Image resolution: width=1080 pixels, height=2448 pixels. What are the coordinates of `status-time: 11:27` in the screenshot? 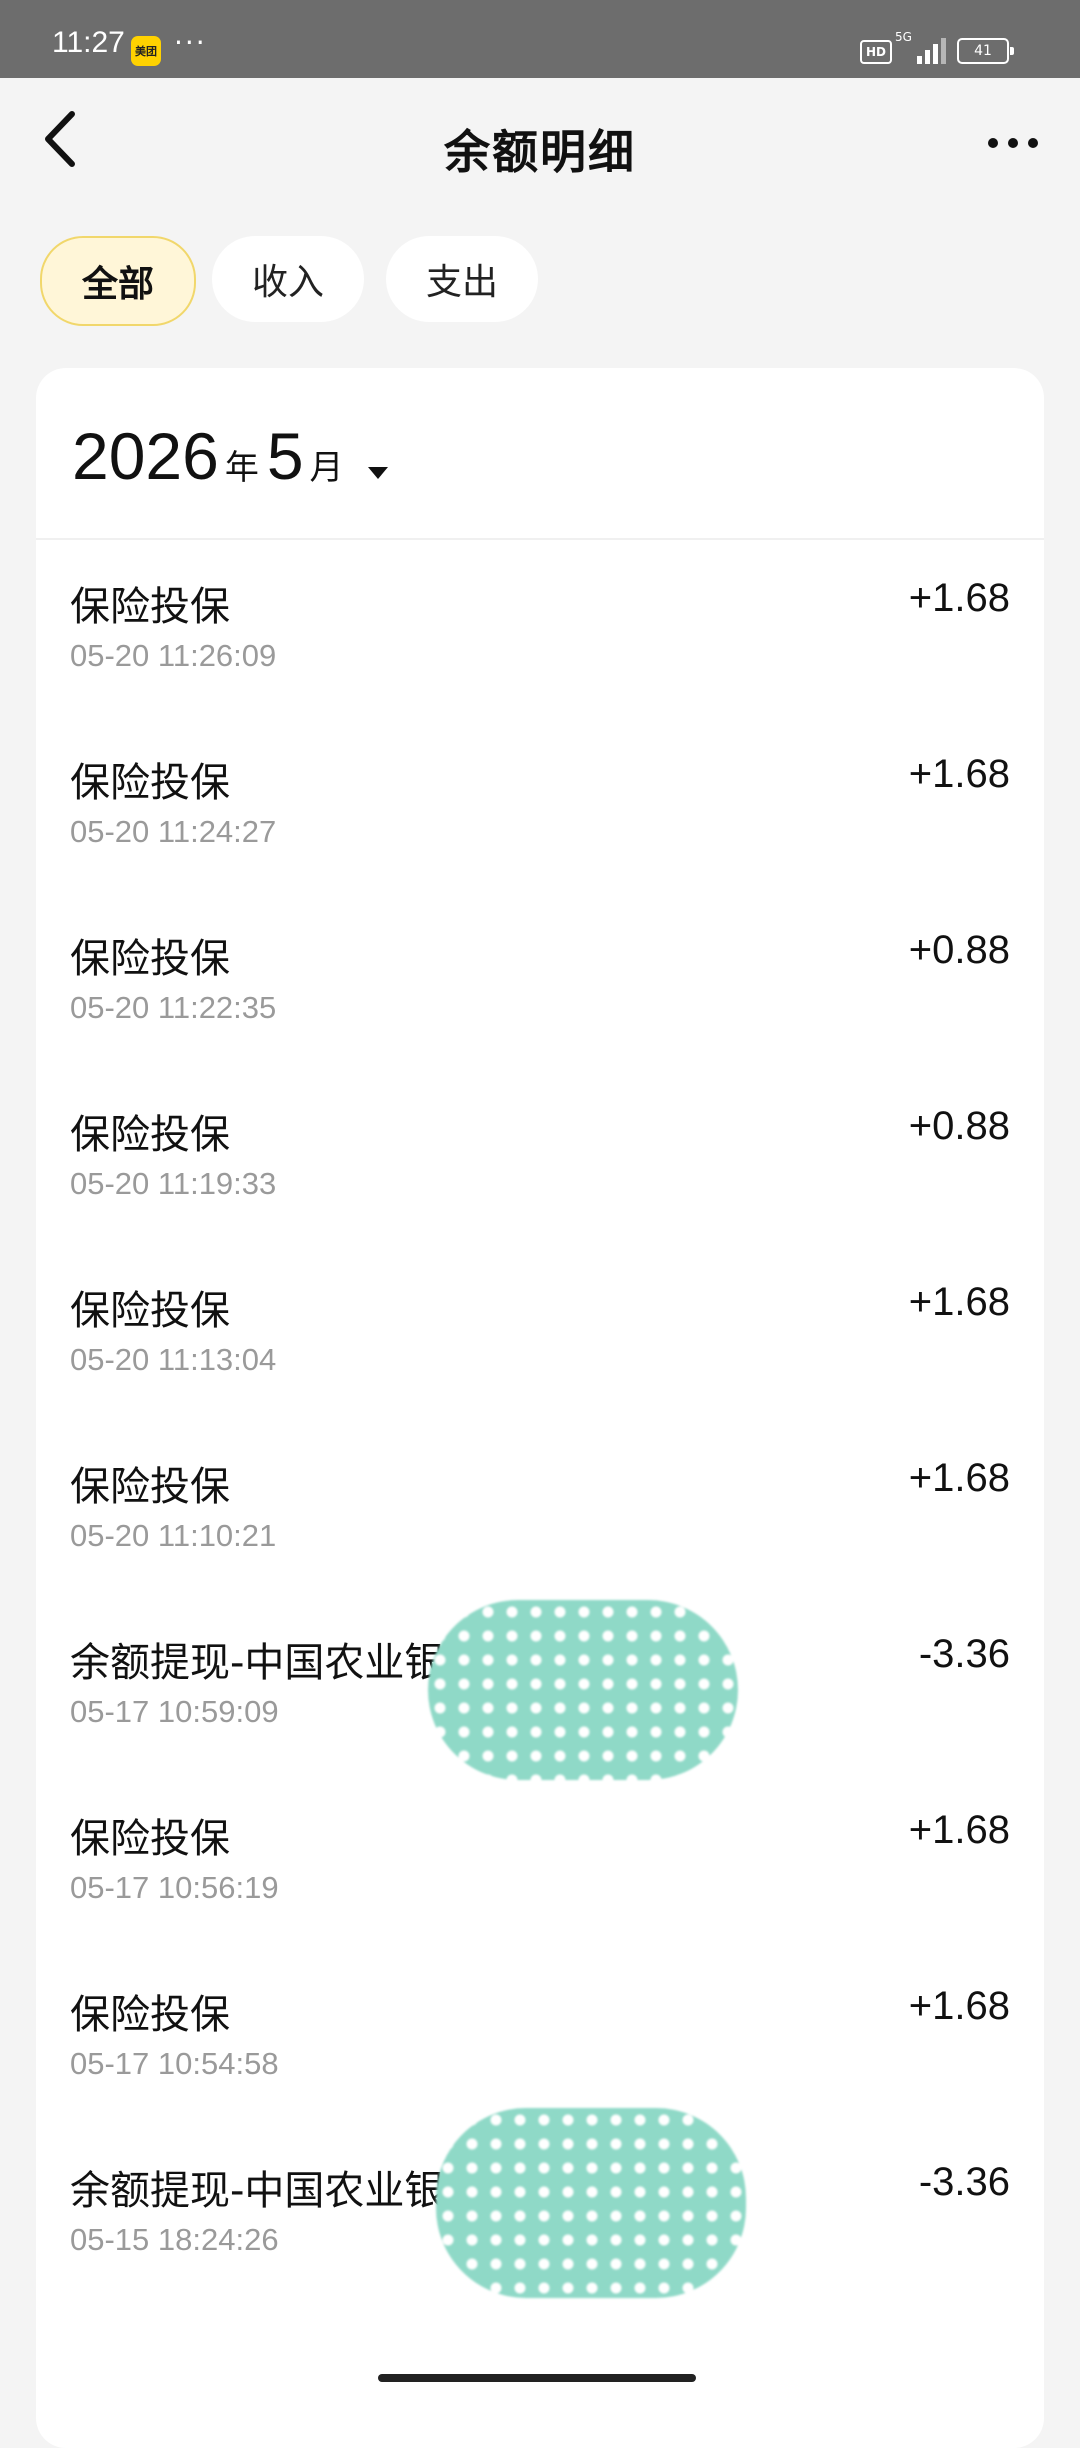 It's located at (88, 42).